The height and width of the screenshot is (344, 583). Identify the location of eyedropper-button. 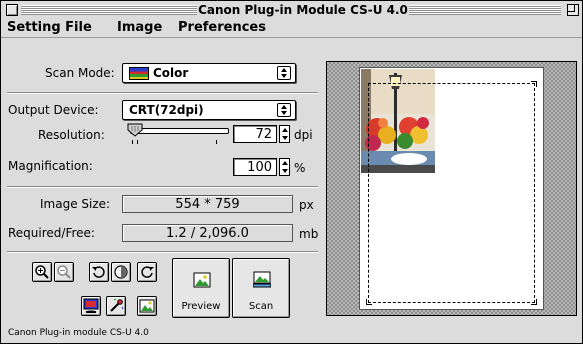
(116, 306).